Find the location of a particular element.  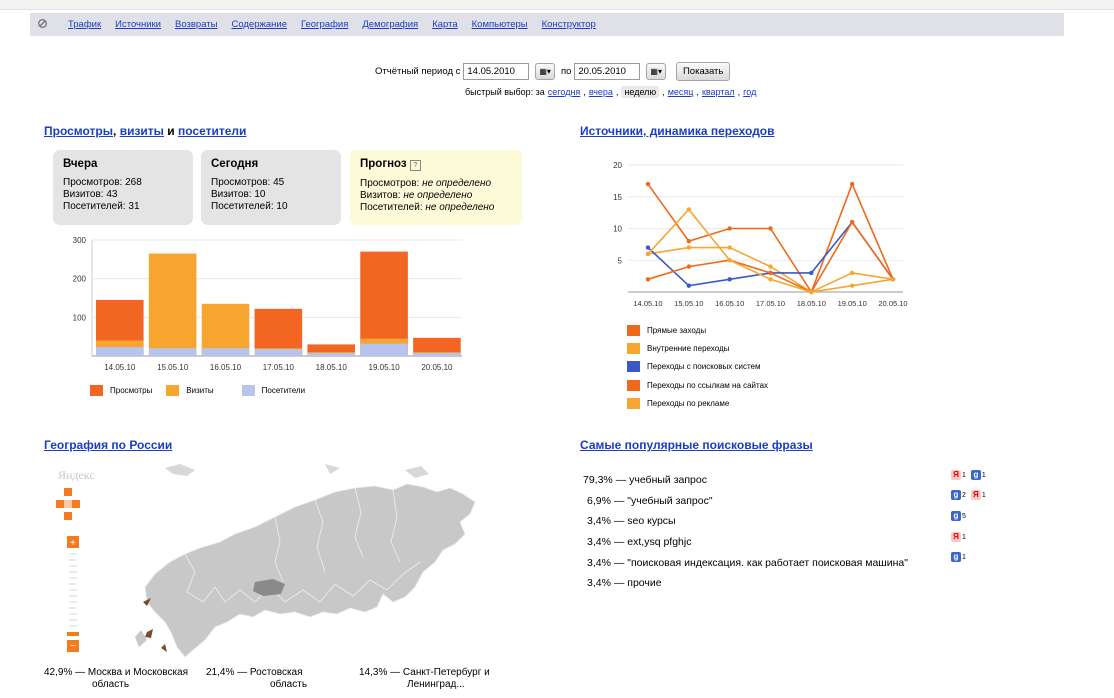

region-percent: 21,4% — is located at coordinates (227, 672).